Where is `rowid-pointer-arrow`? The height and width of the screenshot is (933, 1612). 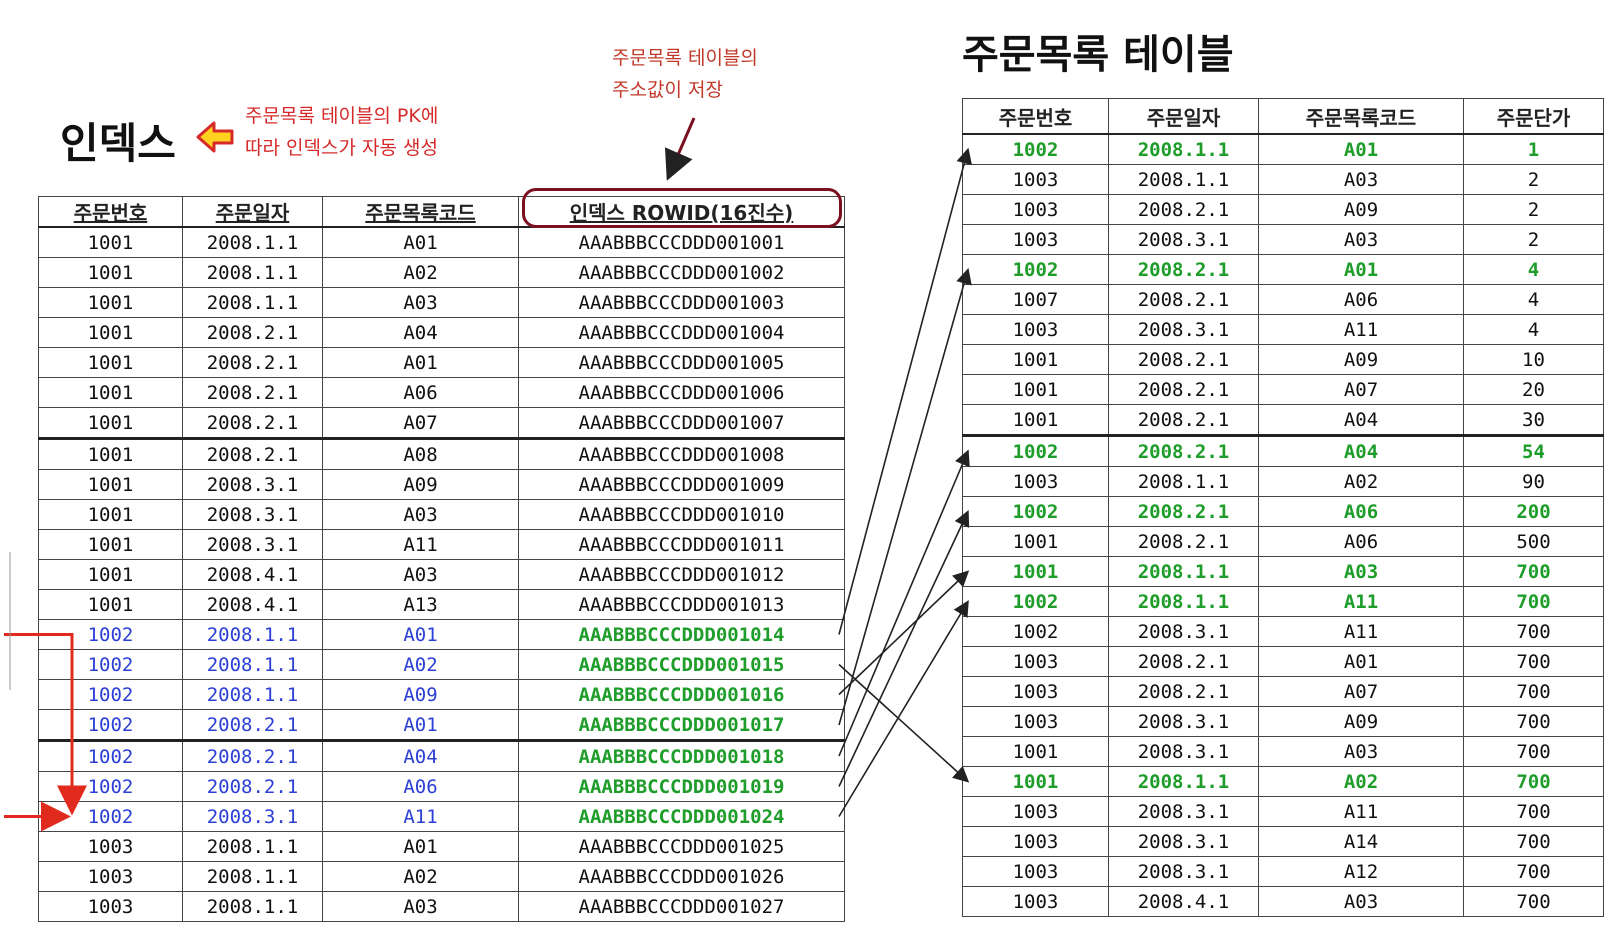
rowid-pointer-arrow is located at coordinates (680, 149).